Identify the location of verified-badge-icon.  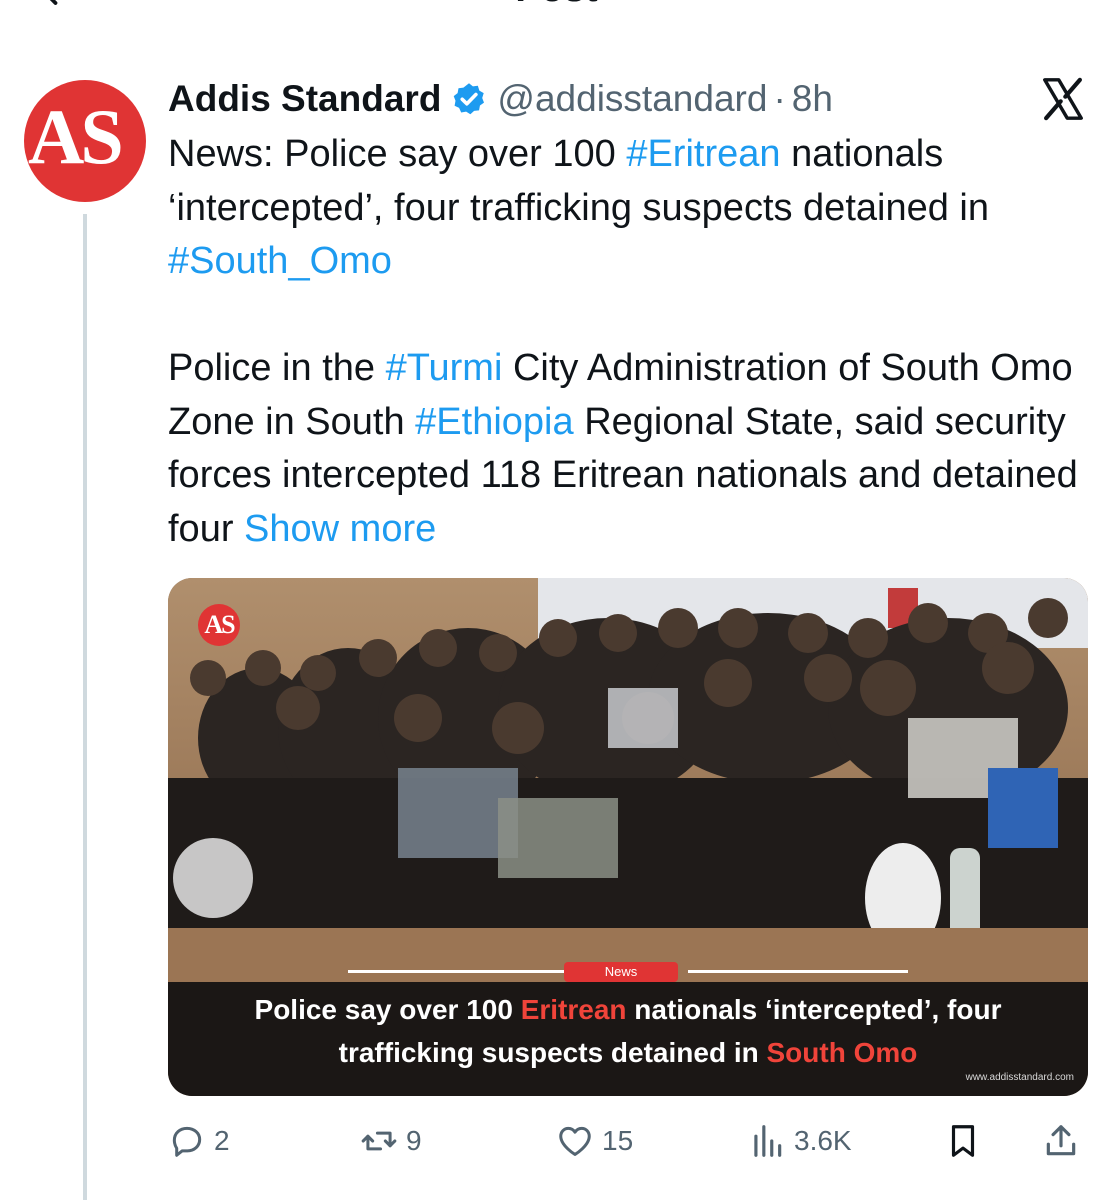
(469, 99).